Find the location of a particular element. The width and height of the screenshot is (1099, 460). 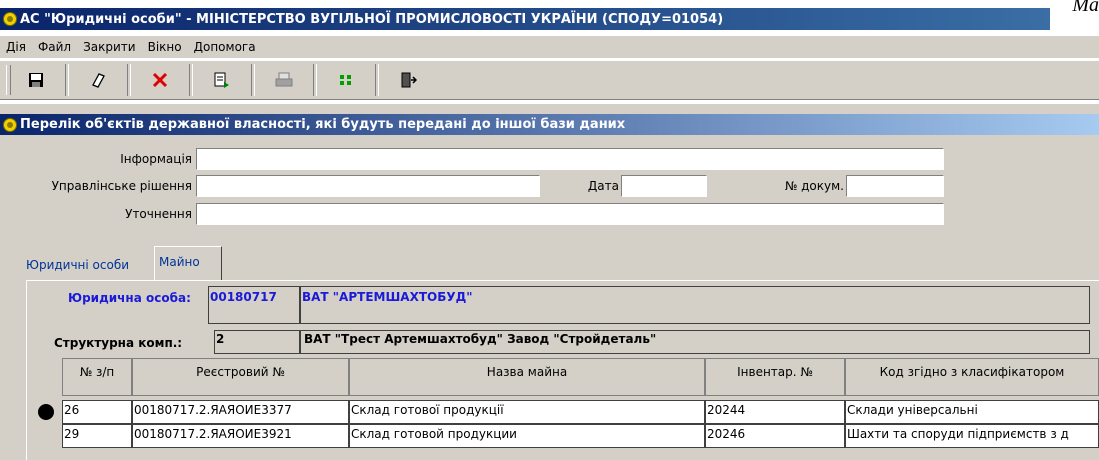

table-cell-registry-number: 00180717.2.ЯАЯОИЕ3377 is located at coordinates (240, 412).